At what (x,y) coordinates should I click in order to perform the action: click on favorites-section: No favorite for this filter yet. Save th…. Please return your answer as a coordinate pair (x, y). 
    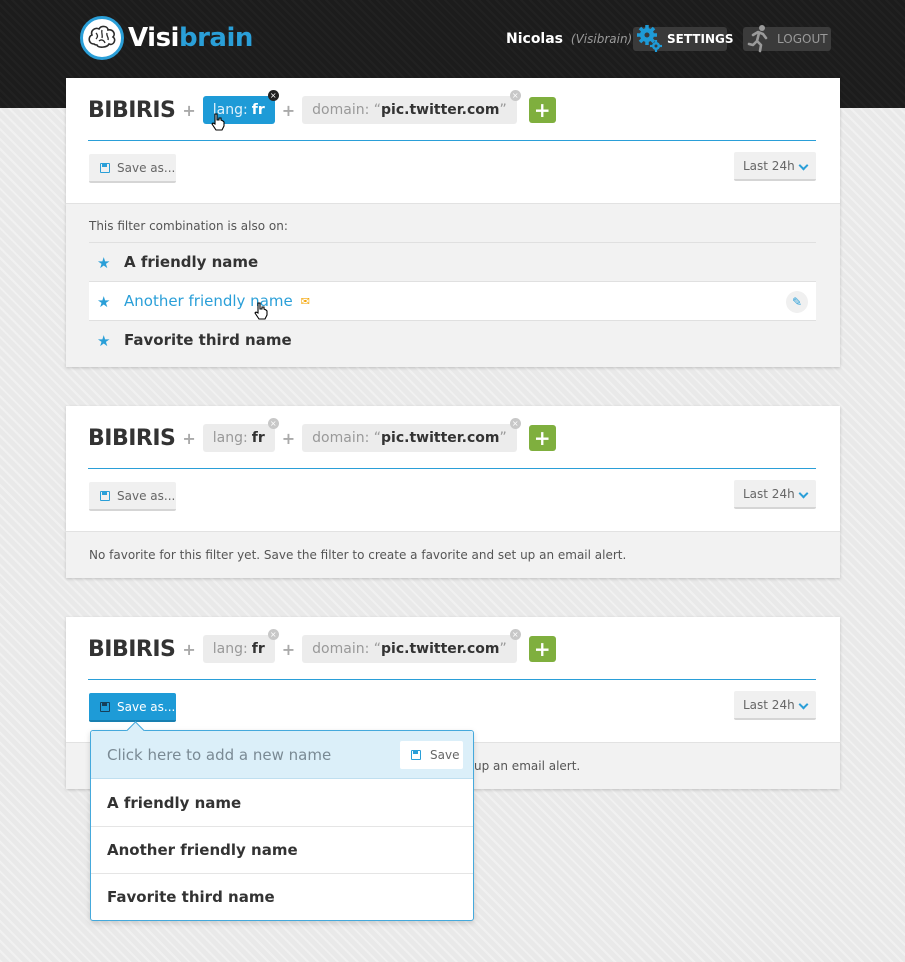
    Looking at the image, I should click on (453, 554).